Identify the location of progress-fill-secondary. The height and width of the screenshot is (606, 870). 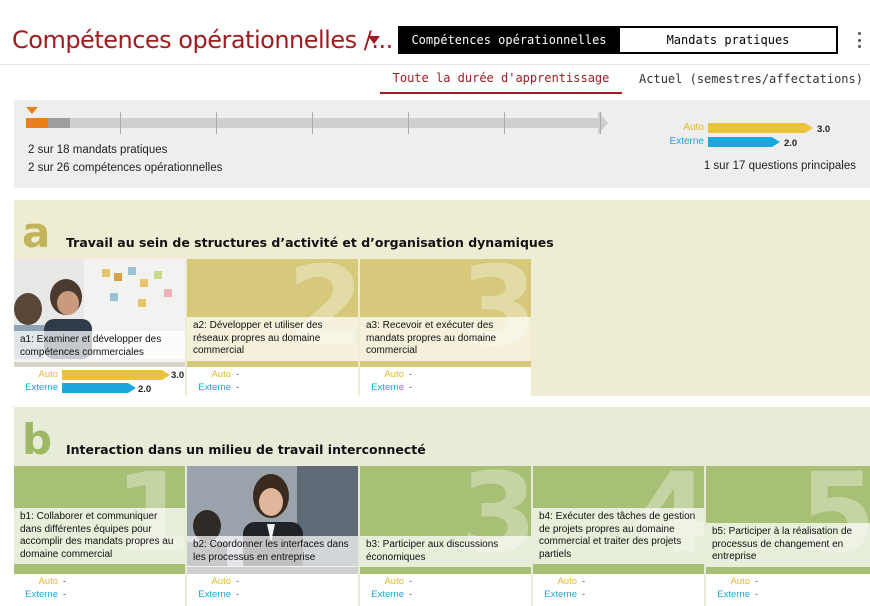
(59, 123).